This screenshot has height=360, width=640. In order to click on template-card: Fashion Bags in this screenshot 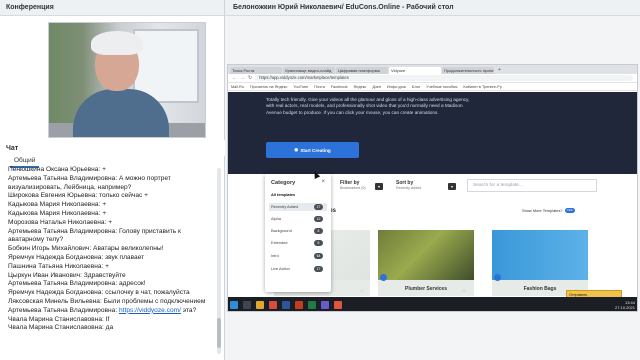, I will do `click(540, 263)`.